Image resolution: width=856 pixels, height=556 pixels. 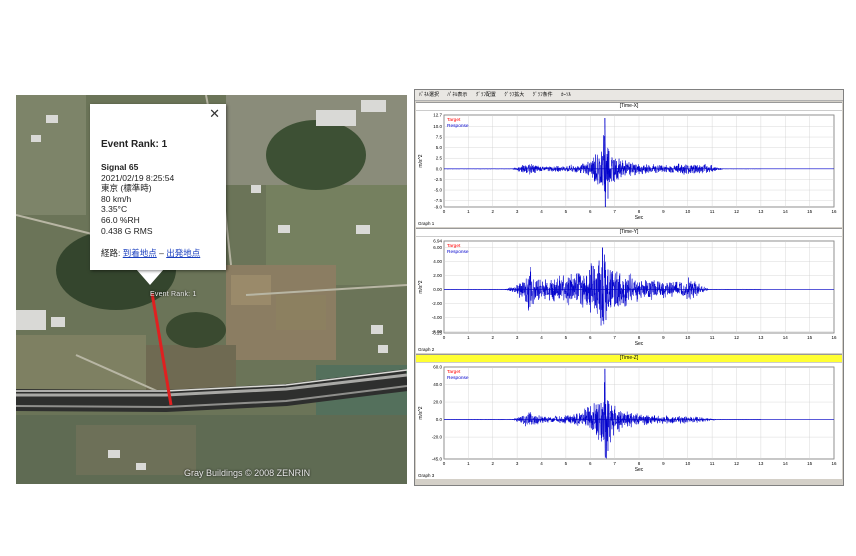 I want to click on x-tick-label: 8, so click(x=639, y=463).